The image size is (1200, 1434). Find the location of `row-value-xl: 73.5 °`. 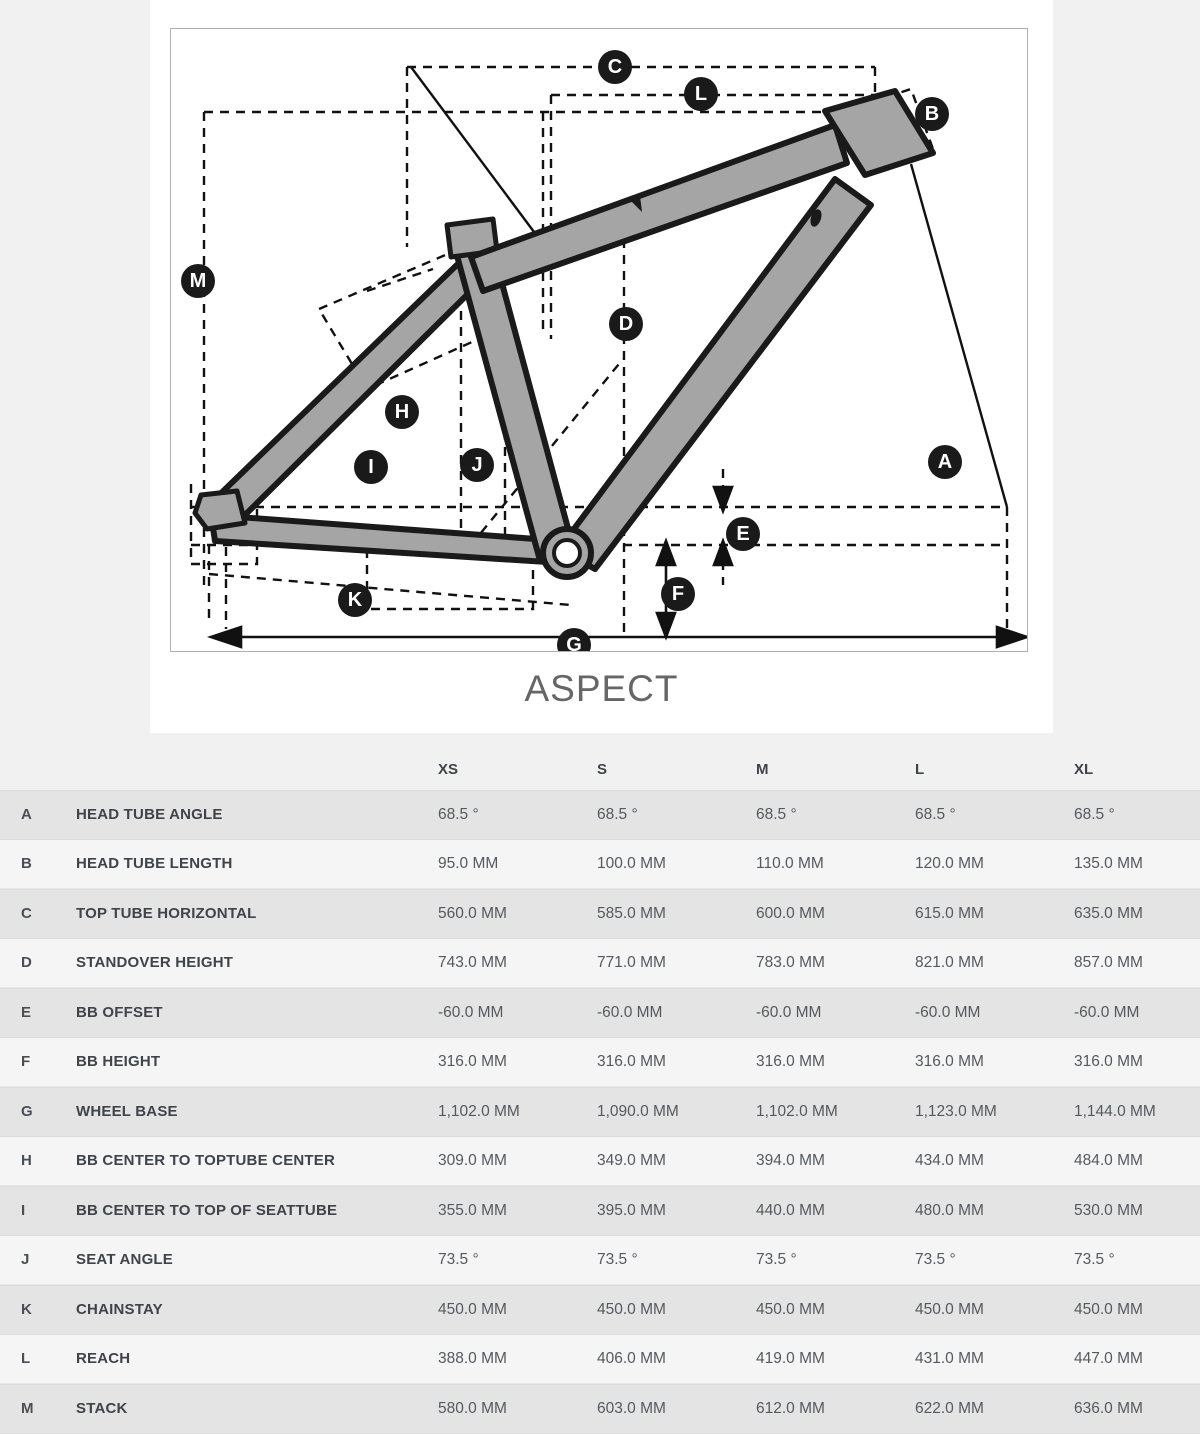

row-value-xl: 73.5 ° is located at coordinates (1094, 1259).